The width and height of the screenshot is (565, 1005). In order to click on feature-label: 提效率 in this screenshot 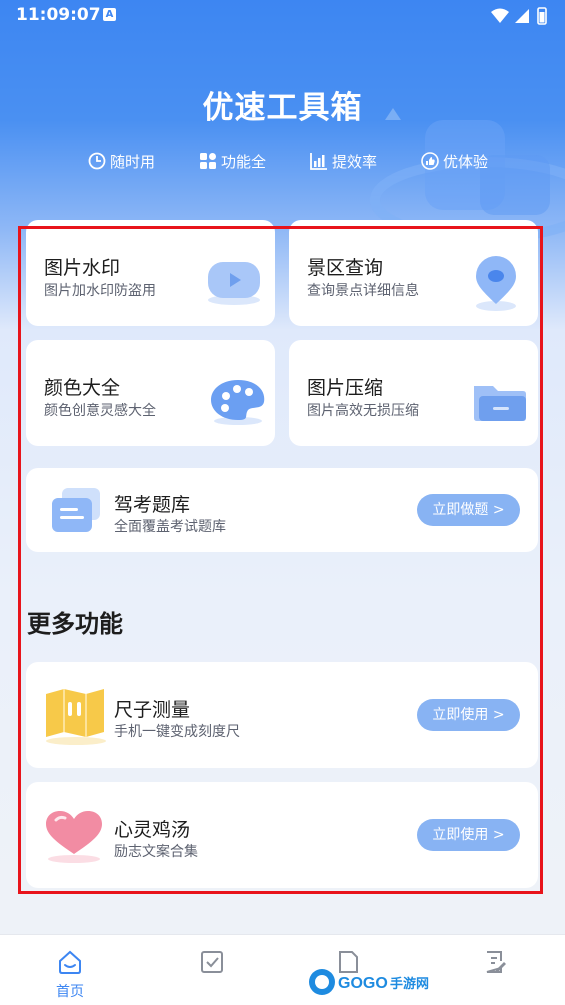, I will do `click(354, 161)`.